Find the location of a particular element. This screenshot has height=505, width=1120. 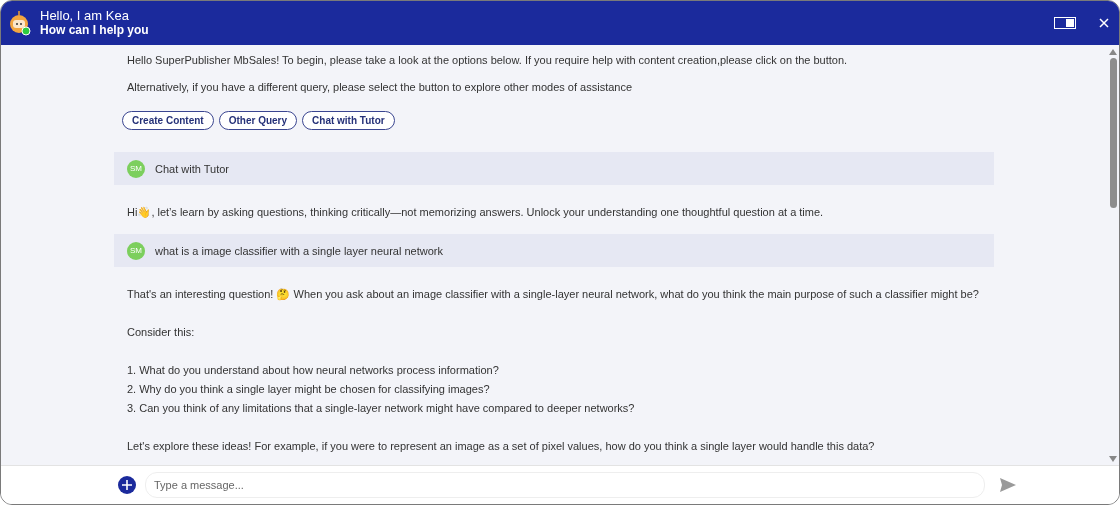

option-button: Chat with Tutor is located at coordinates (348, 120).